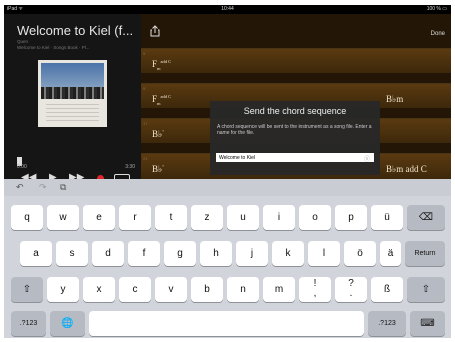 Image resolution: width=455 pixels, height=342 pixels. I want to click on album-artwork, so click(72, 93).